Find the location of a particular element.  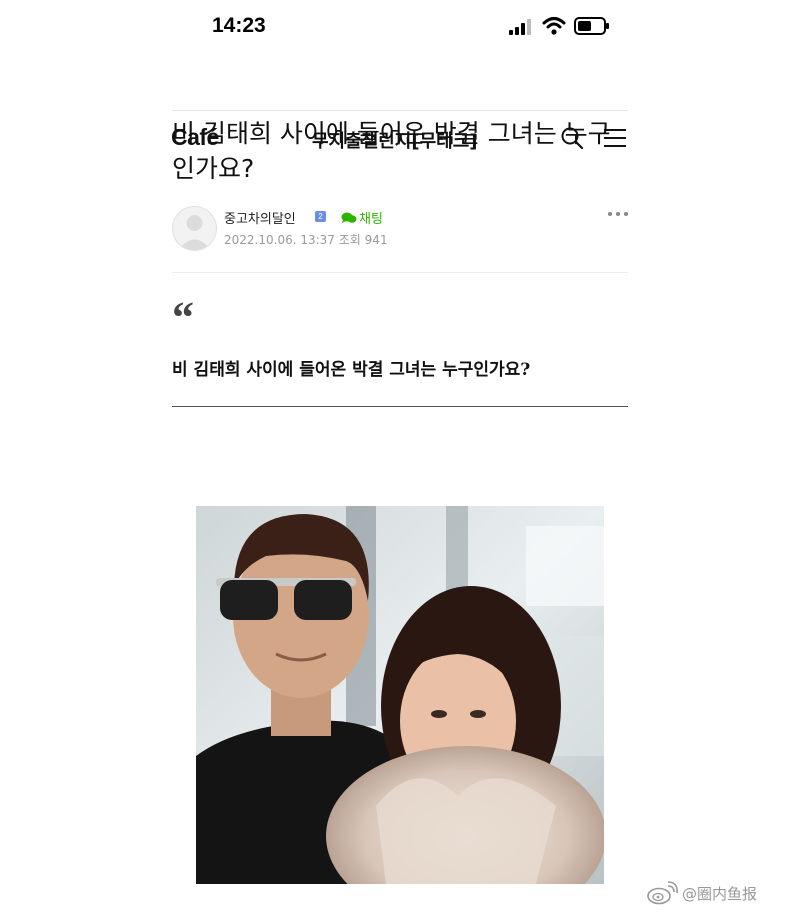

weibo-watermark: @圈内鱼报 is located at coordinates (701, 893).